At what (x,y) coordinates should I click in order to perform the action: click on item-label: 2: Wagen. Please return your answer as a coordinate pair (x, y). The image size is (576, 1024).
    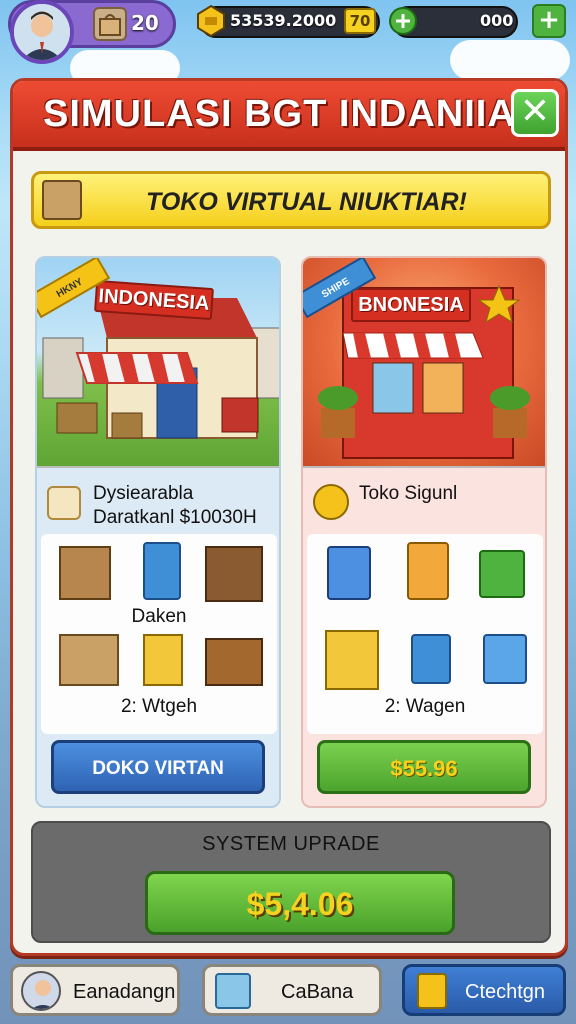
    Looking at the image, I should click on (425, 706).